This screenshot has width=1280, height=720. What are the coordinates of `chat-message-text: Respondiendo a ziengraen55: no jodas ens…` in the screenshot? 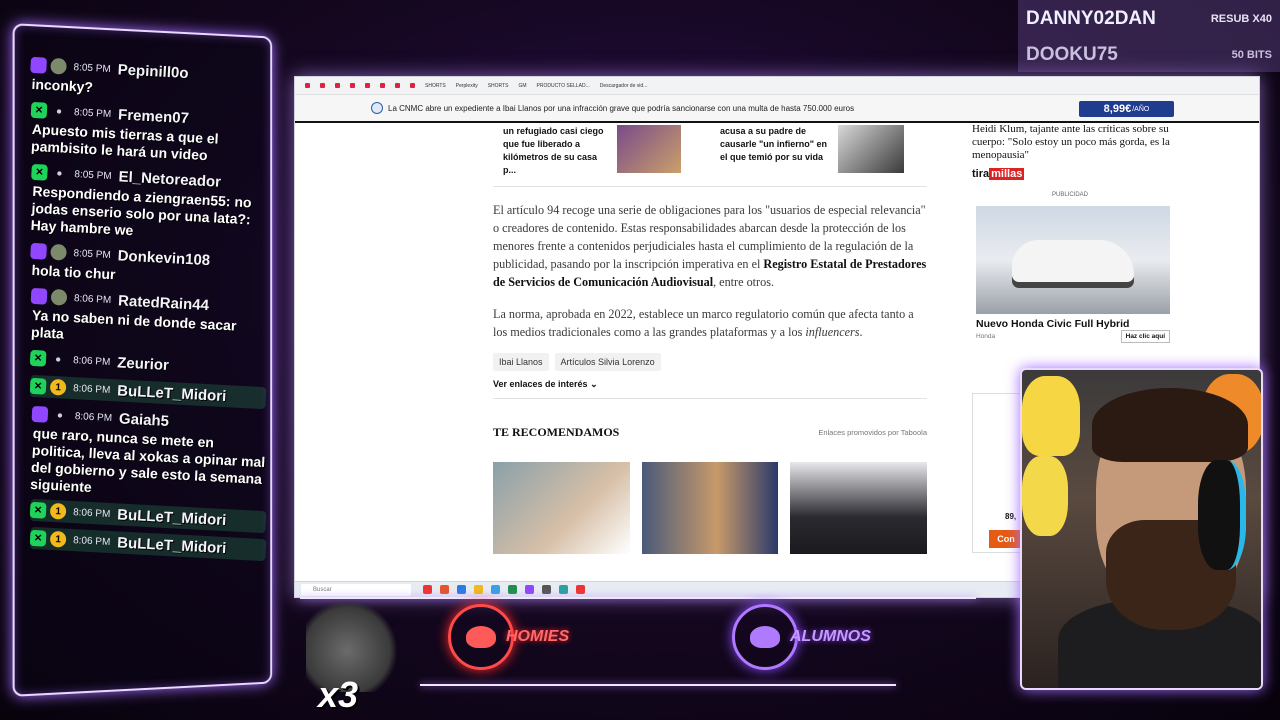 It's located at (141, 210).